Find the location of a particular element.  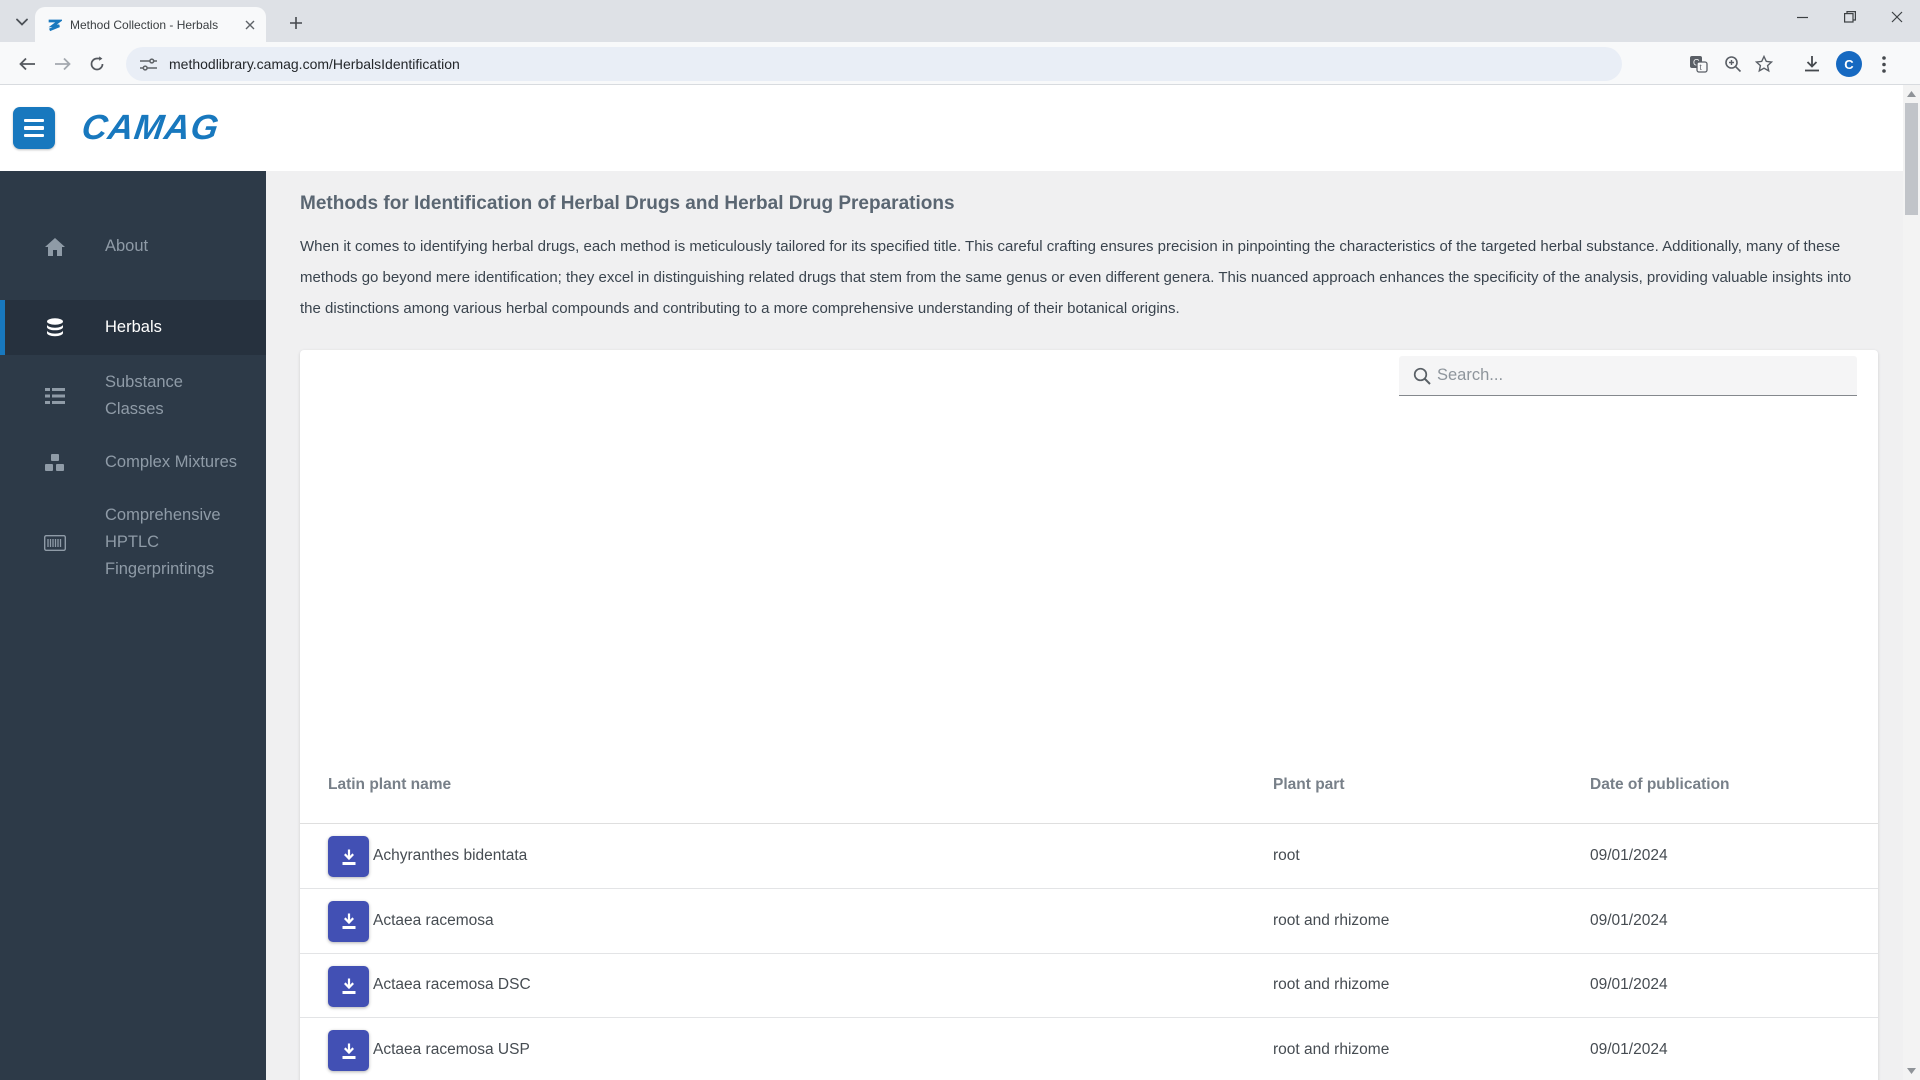

sidebar-item-complex-mixtures: Complex Mixtures is located at coordinates (133, 462).